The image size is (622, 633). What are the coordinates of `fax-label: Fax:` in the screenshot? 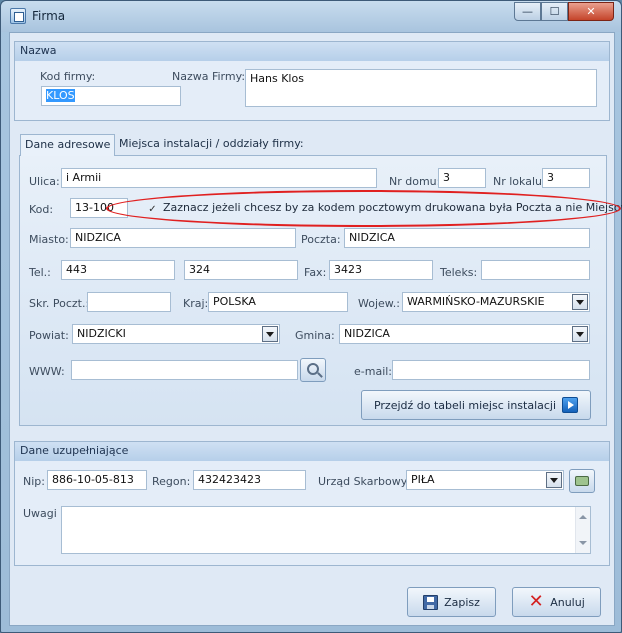 It's located at (315, 272).